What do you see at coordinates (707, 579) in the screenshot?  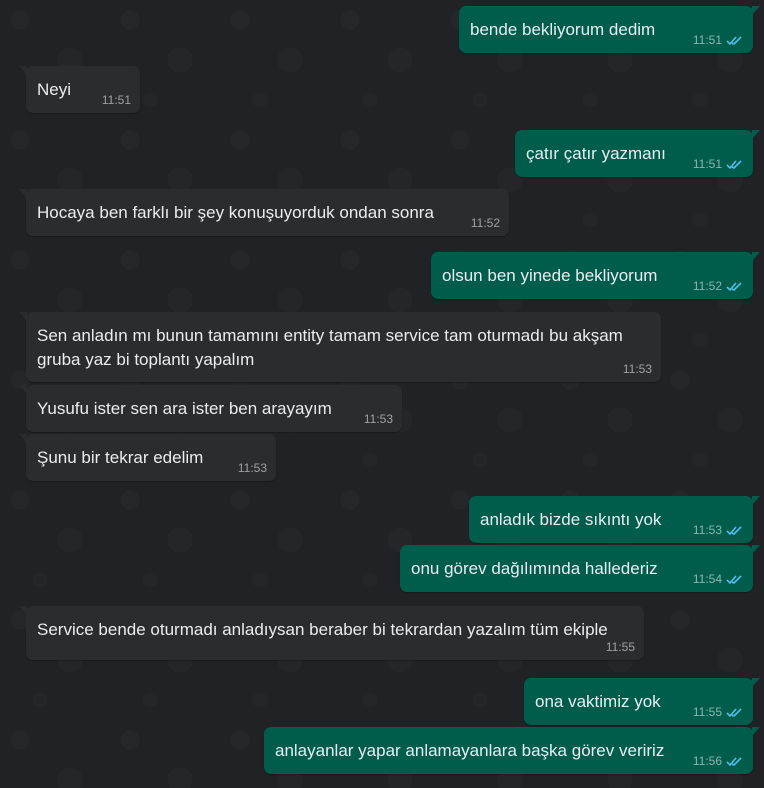 I see `message-time: 11:54` at bounding box center [707, 579].